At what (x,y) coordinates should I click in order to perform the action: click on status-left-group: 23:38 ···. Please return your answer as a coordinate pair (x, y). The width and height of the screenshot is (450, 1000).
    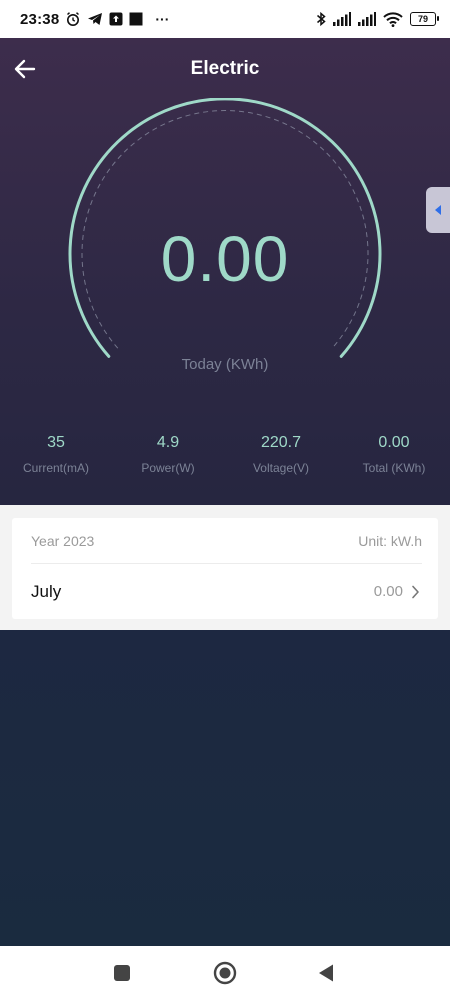
    Looking at the image, I should click on (94, 19).